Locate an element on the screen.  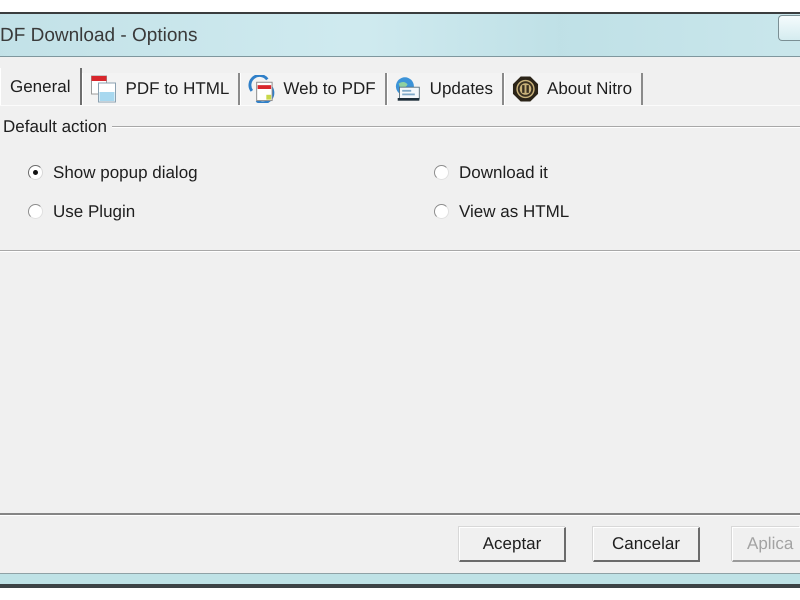
radio-label: Show popup dialog is located at coordinates (125, 172).